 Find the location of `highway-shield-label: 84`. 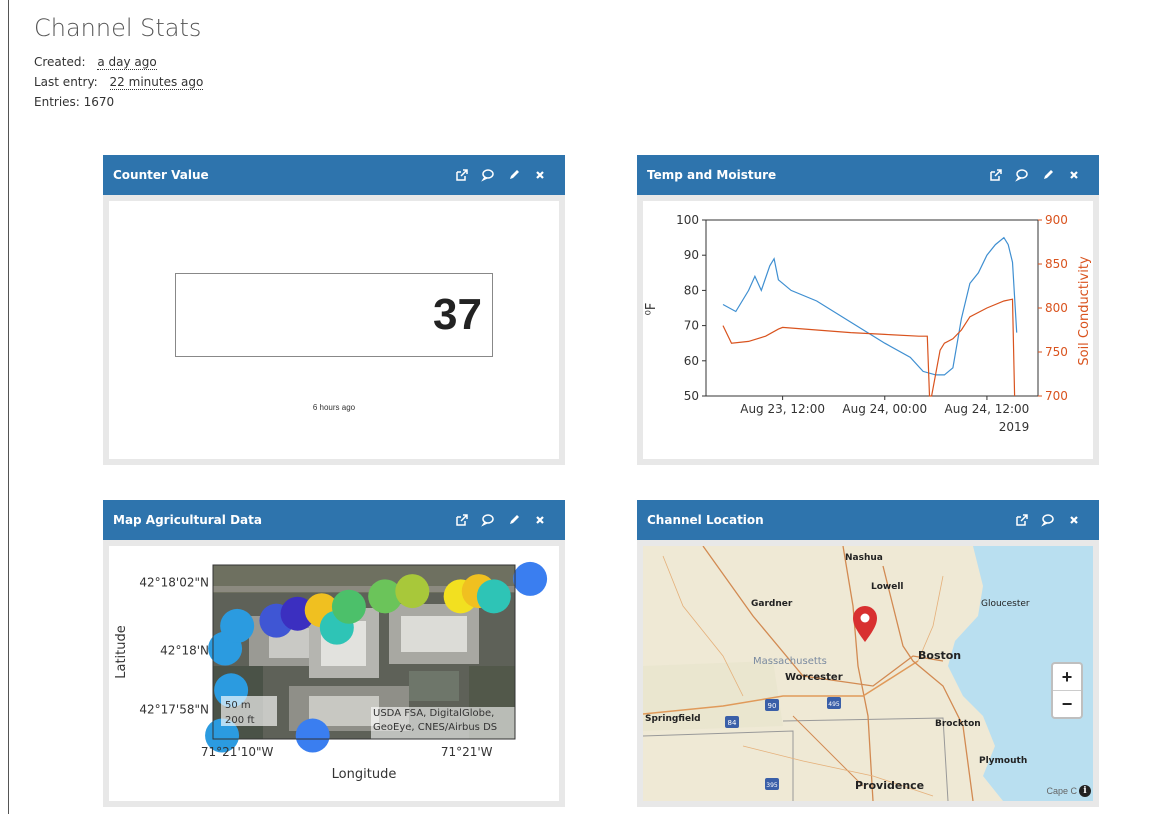

highway-shield-label: 84 is located at coordinates (732, 723).